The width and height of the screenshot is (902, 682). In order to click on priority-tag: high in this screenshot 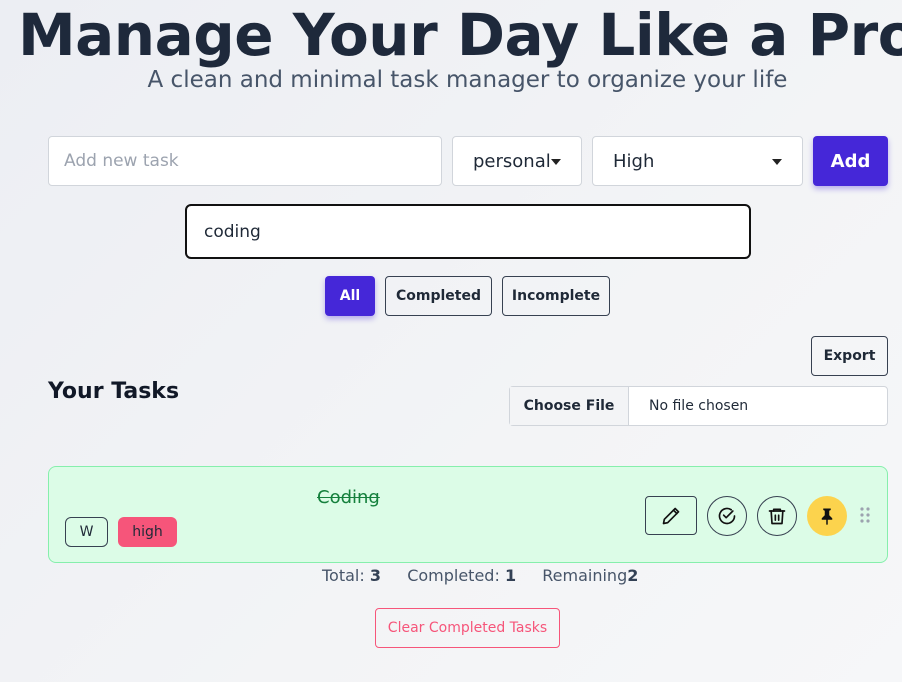, I will do `click(147, 532)`.